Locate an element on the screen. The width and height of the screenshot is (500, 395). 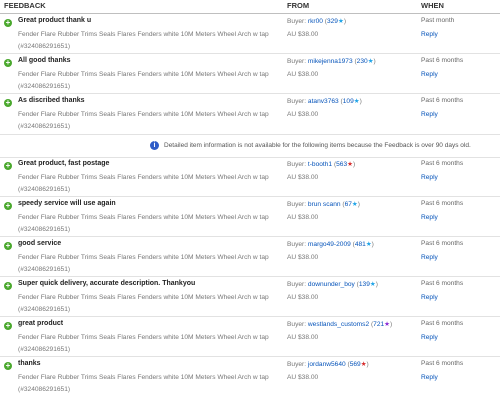
buyer-info: Buyer: westlands_customs2 (721★) is located at coordinates (340, 324).